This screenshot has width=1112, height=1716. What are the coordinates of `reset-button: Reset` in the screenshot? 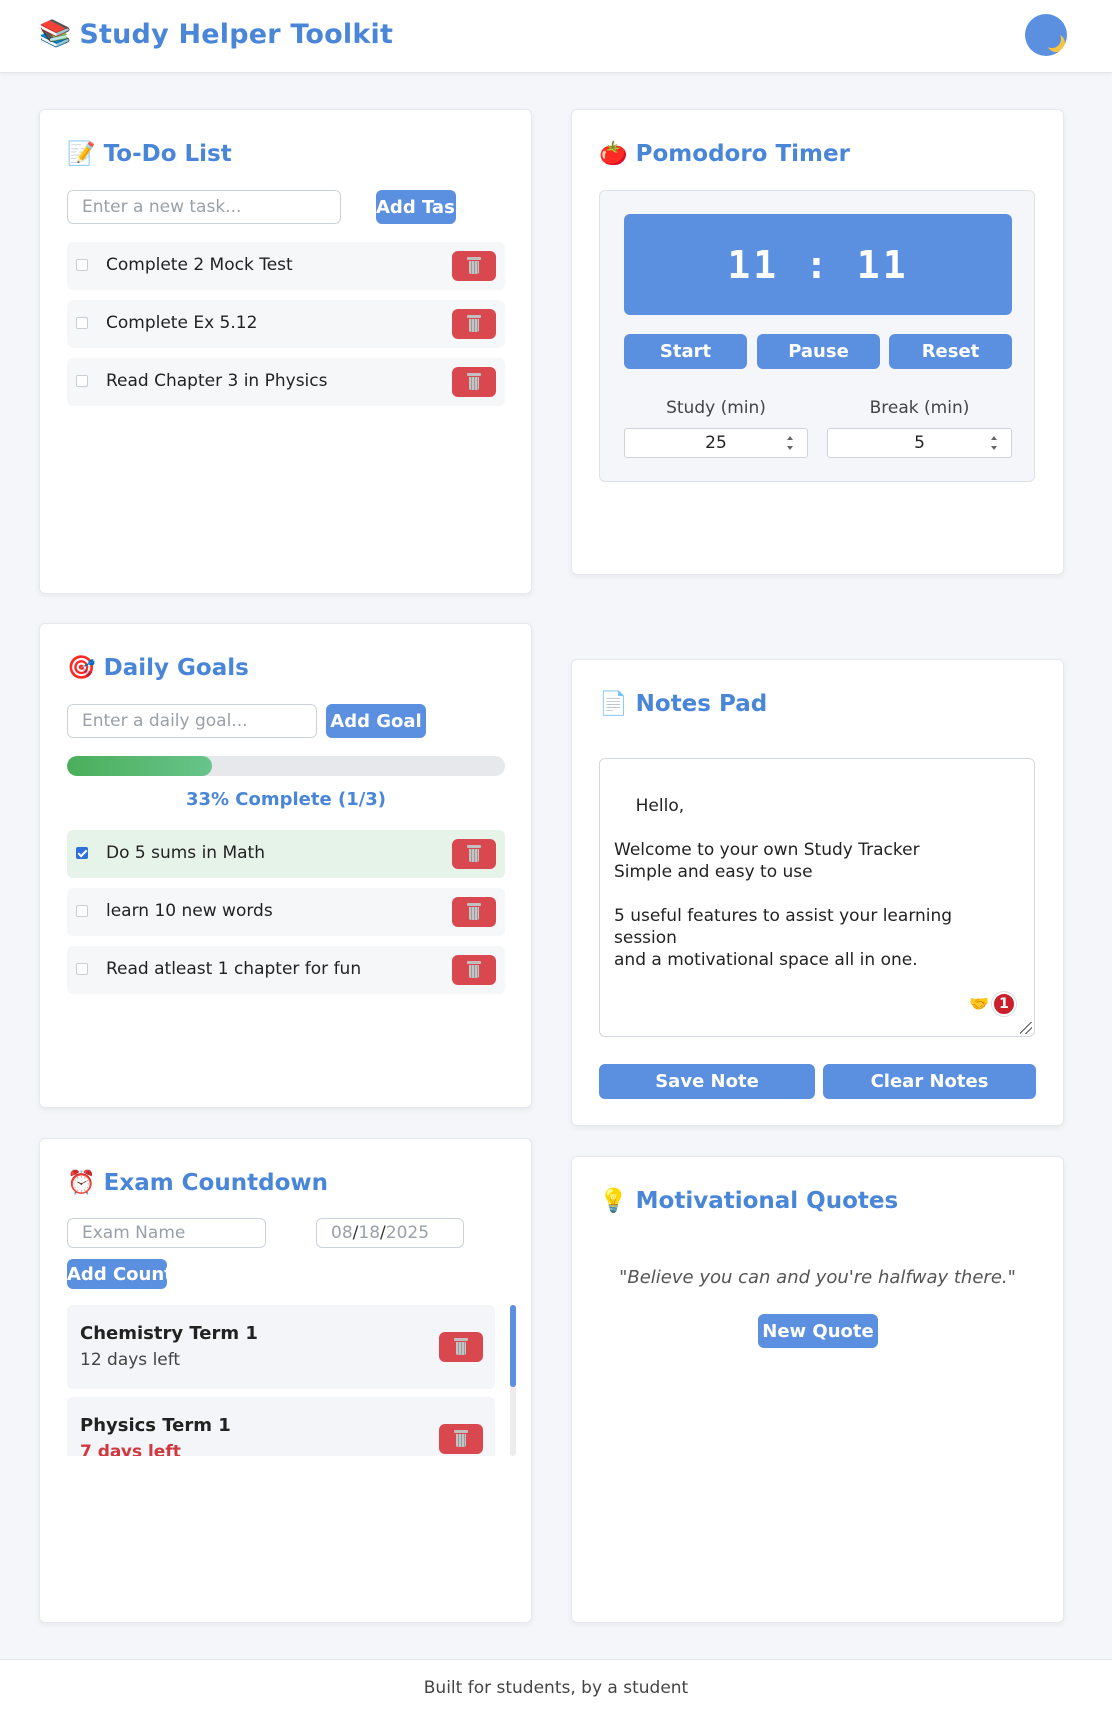 It's located at (950, 351).